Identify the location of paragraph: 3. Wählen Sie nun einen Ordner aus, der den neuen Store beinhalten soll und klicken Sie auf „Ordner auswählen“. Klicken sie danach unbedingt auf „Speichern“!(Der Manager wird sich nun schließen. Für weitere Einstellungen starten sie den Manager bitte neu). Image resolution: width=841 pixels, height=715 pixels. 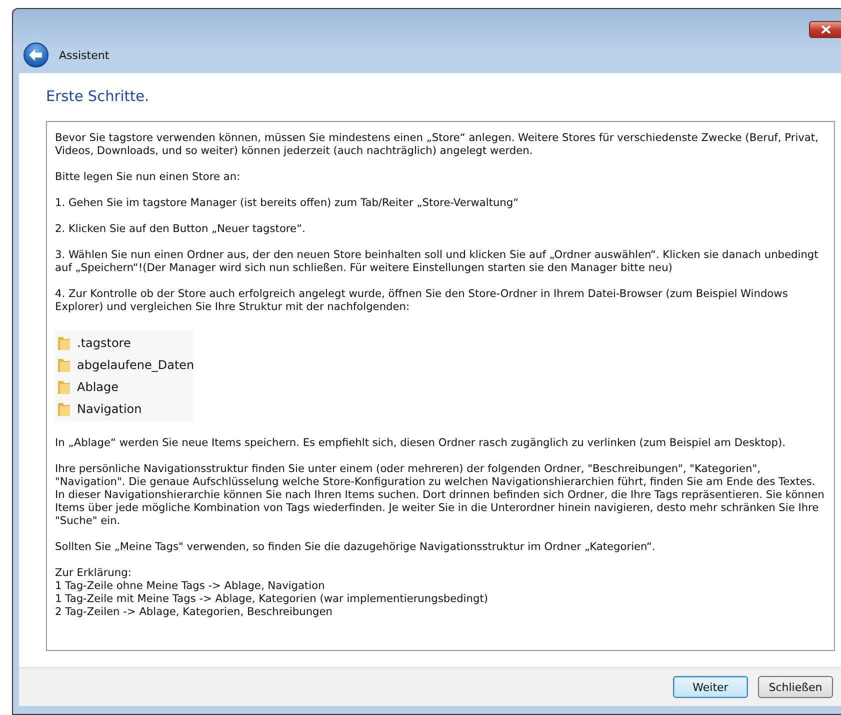
(437, 262).